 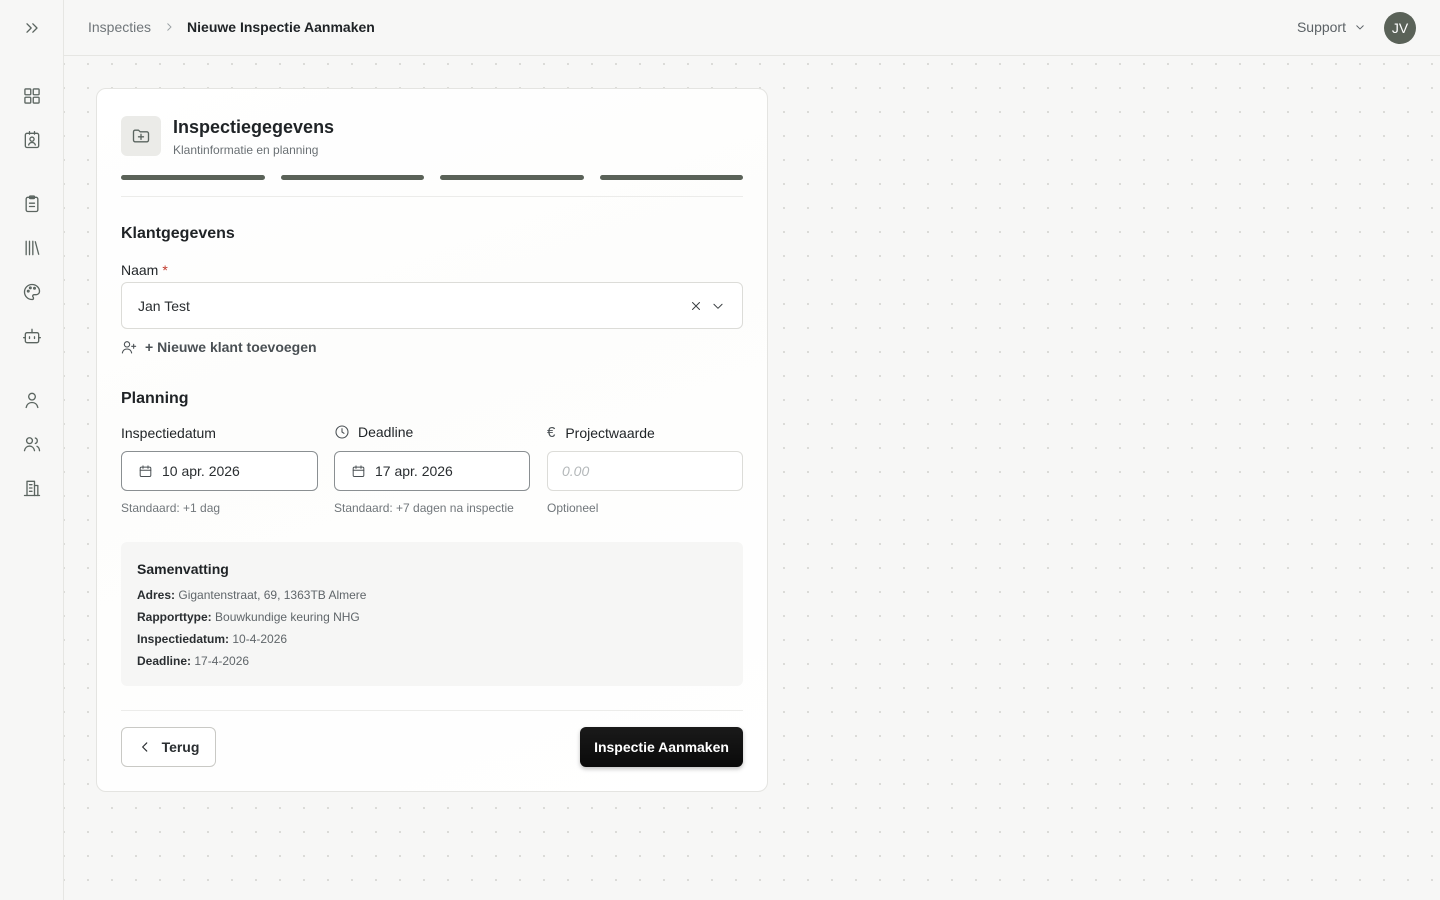 I want to click on sidebar-item-assistant, so click(x=32, y=336).